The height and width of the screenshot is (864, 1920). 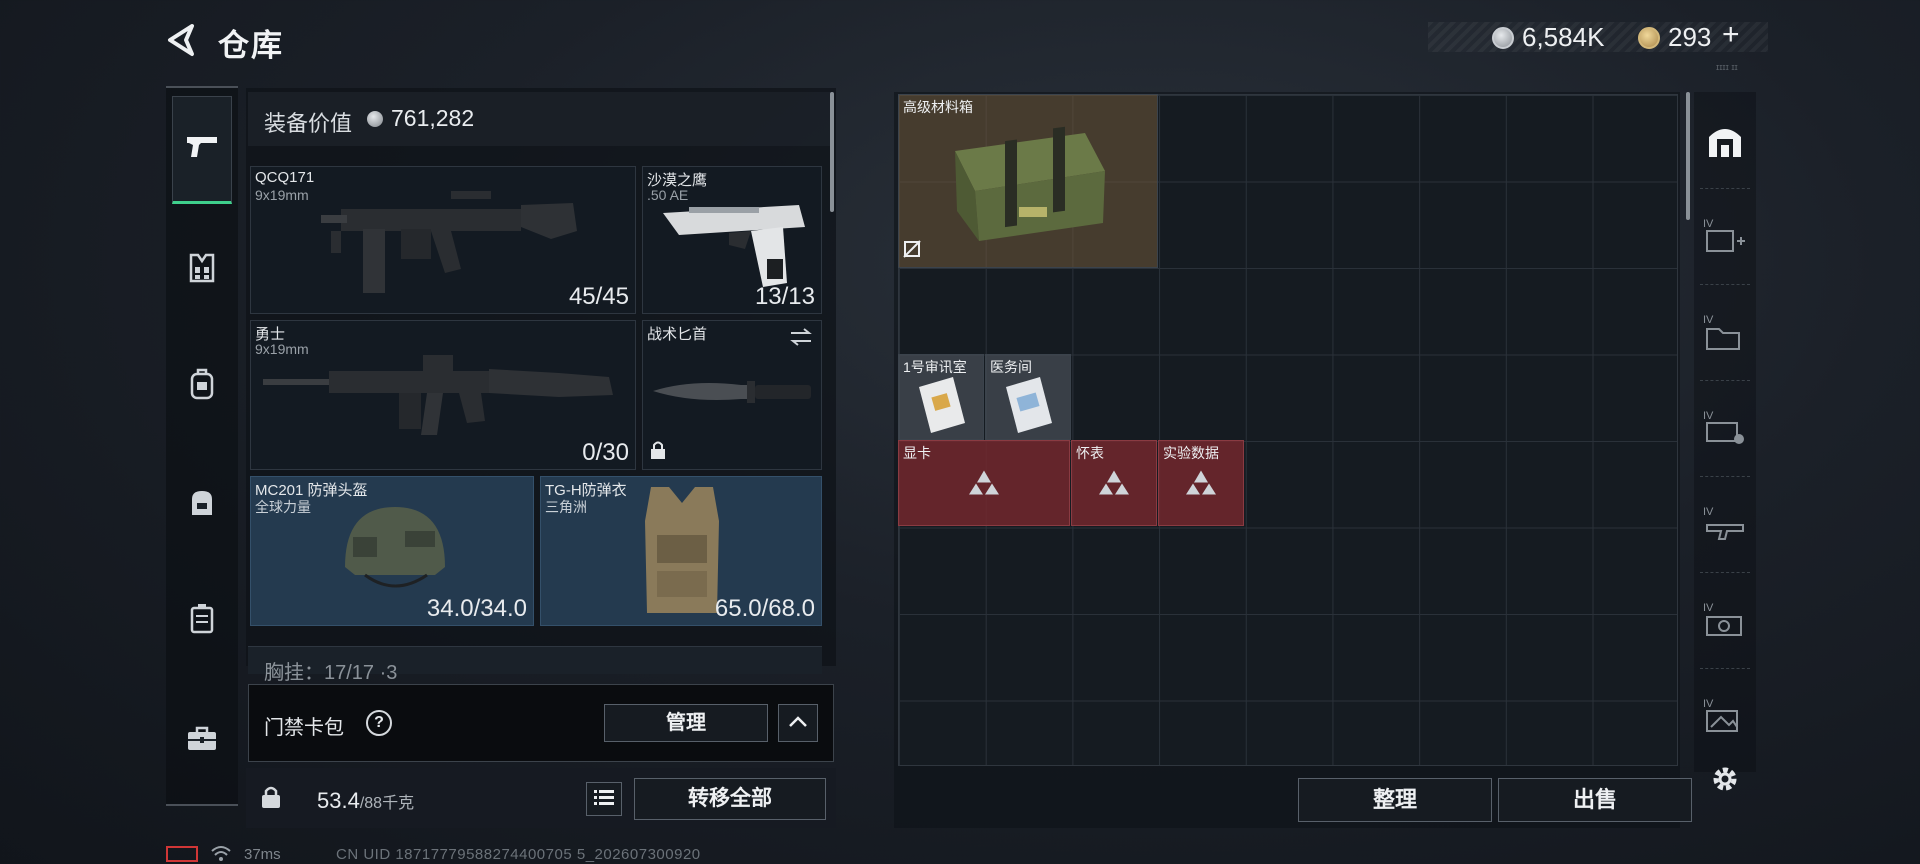 What do you see at coordinates (331, 673) in the screenshot?
I see `chest-rig-capacity: 胸挂：17/17 ·3` at bounding box center [331, 673].